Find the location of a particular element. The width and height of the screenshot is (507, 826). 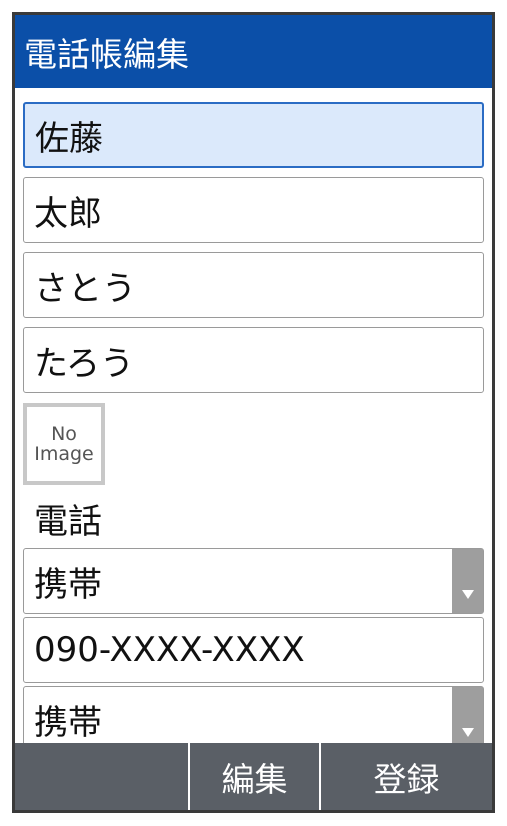

last-name-field: 佐藤 is located at coordinates (253, 135).